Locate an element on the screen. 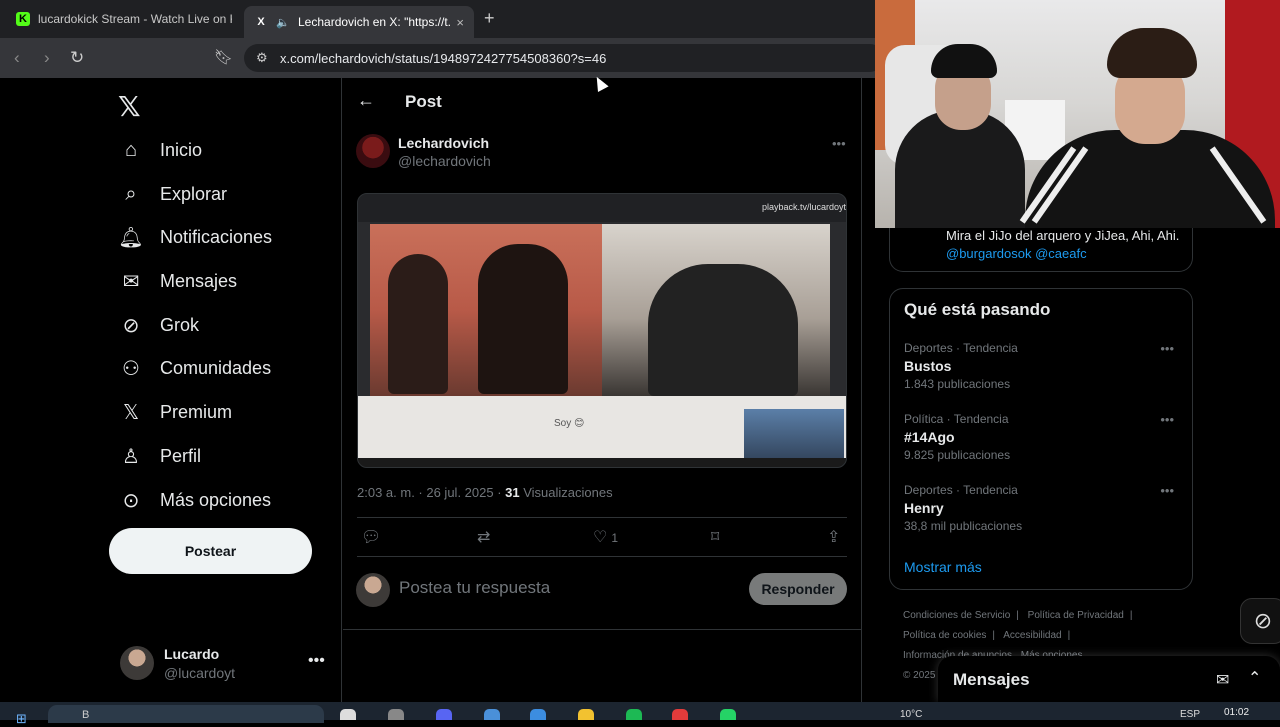 Image resolution: width=1280 pixels, height=727 pixels. expand-icon: ⌃ is located at coordinates (1254, 678).